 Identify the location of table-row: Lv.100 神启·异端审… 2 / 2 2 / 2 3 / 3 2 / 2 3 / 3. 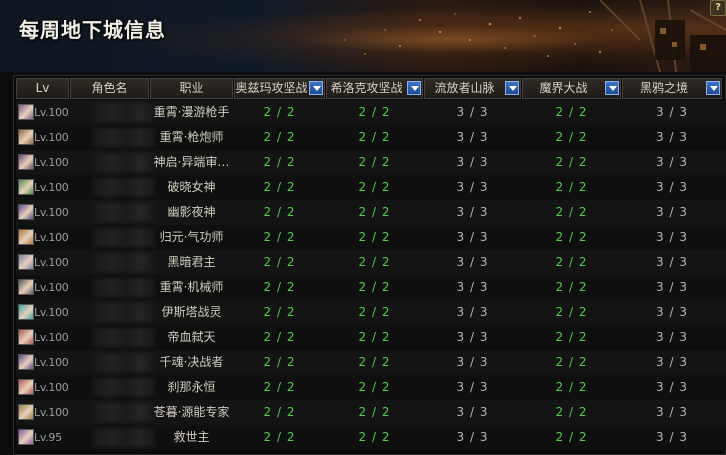
(371, 162).